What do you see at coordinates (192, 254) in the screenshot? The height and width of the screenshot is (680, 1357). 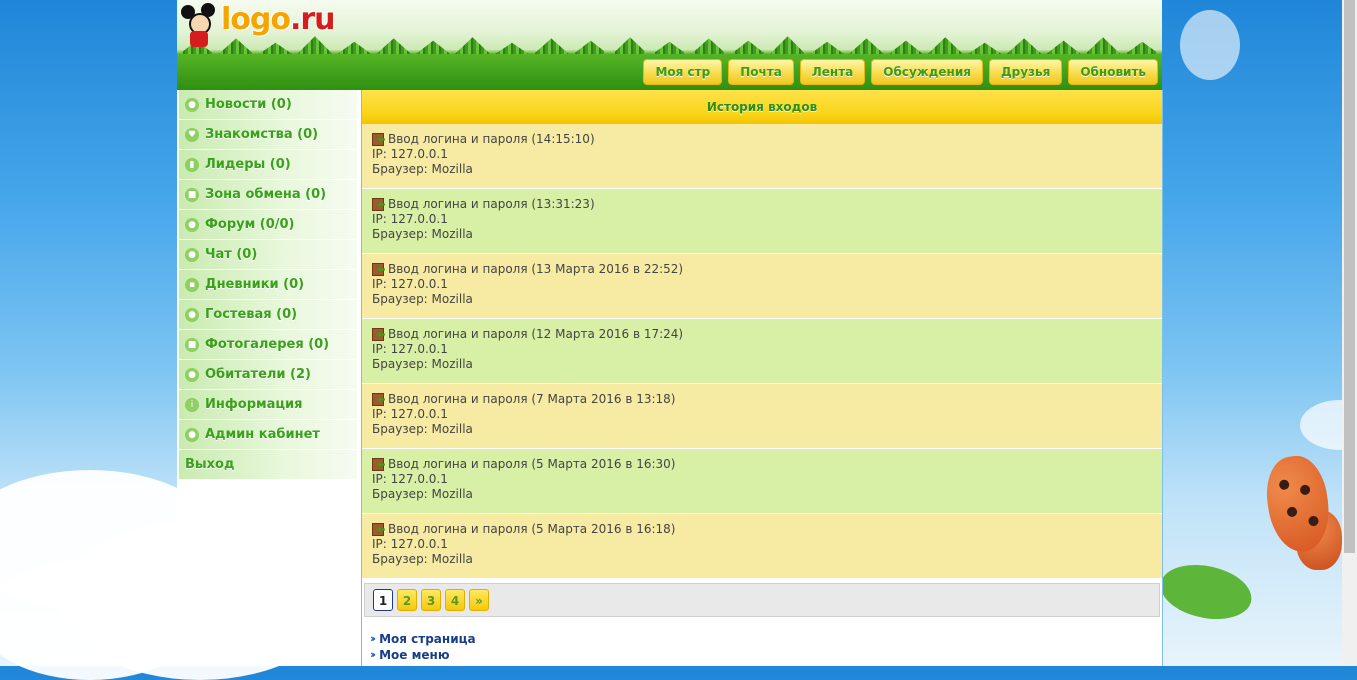 I see `chat-icon: ●` at bounding box center [192, 254].